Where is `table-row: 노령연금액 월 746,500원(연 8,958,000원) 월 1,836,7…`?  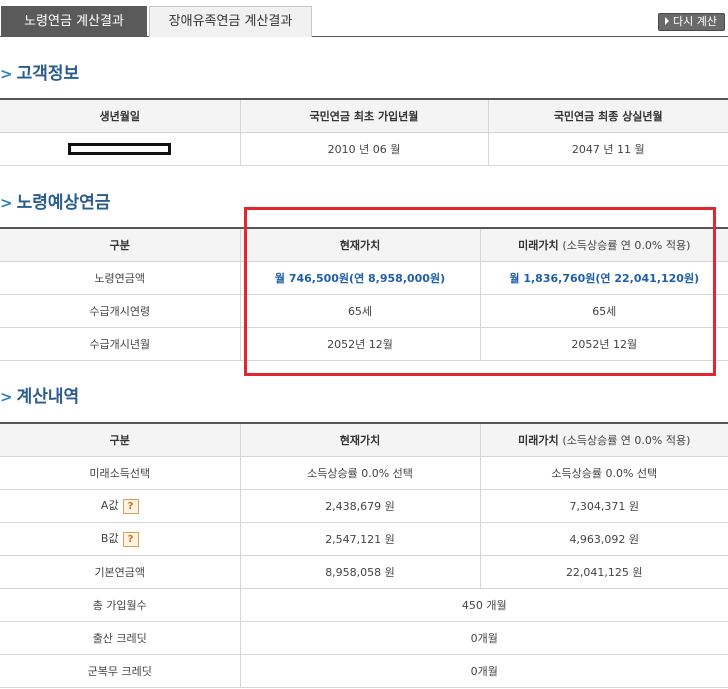 table-row: 노령연금액 월 746,500원(연 8,958,000원) 월 1,836,7… is located at coordinates (364, 278).